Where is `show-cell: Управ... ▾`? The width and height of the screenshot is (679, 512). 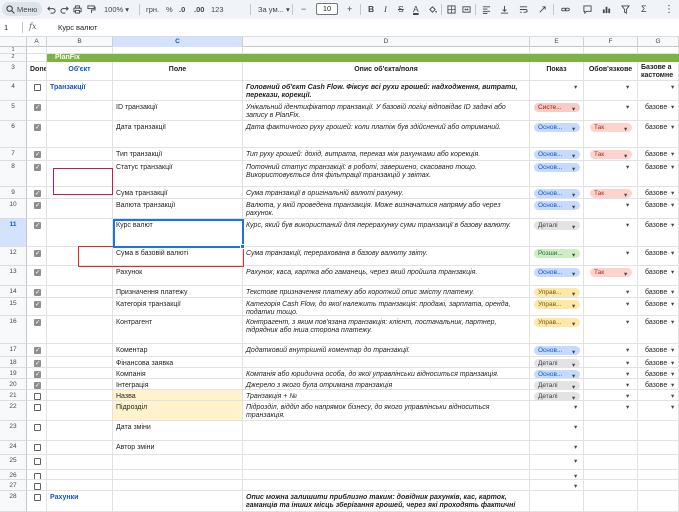 show-cell: Управ... ▾ is located at coordinates (557, 330).